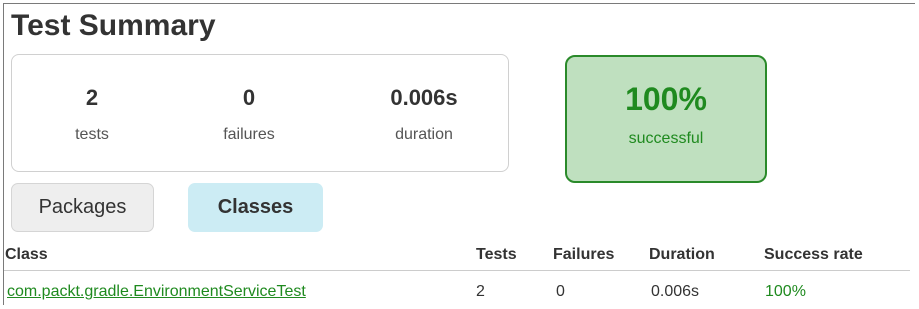  I want to click on class-link: com.packt.gradle.EnvironmentServiceTest, so click(156, 292).